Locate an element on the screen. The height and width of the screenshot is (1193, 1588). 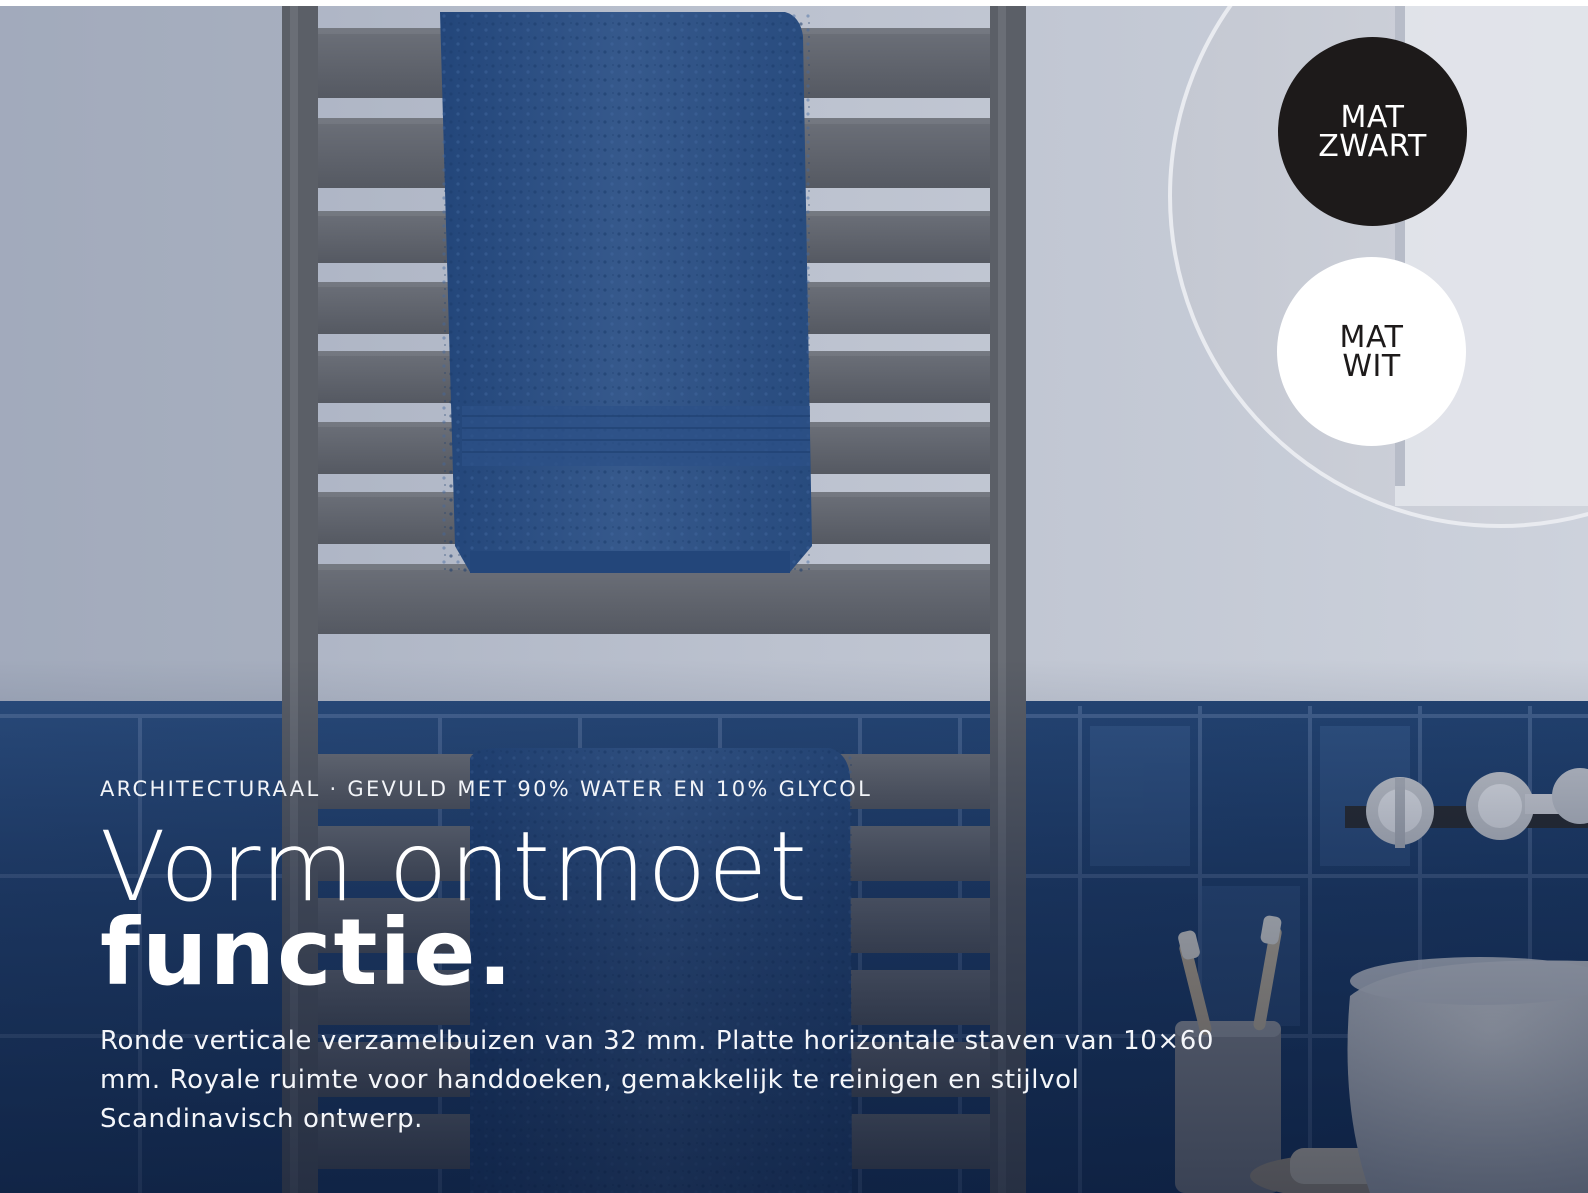
page-title: Vorm ontmoet functie. is located at coordinates (710, 905).